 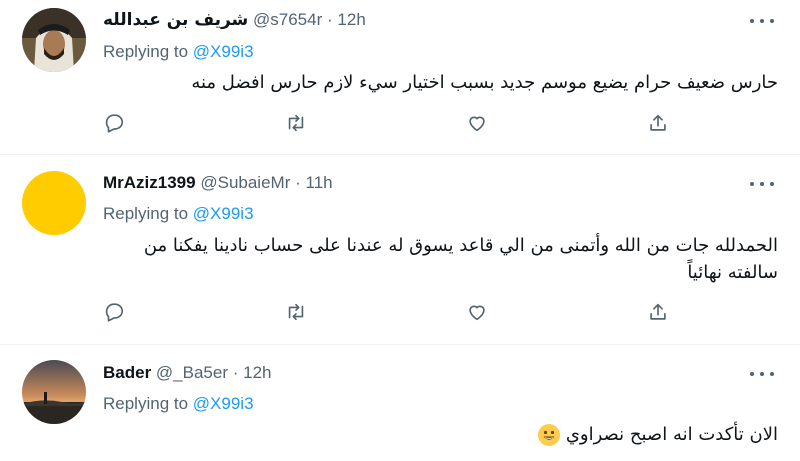 What do you see at coordinates (245, 182) in the screenshot?
I see `user-handle: @SubaieMr` at bounding box center [245, 182].